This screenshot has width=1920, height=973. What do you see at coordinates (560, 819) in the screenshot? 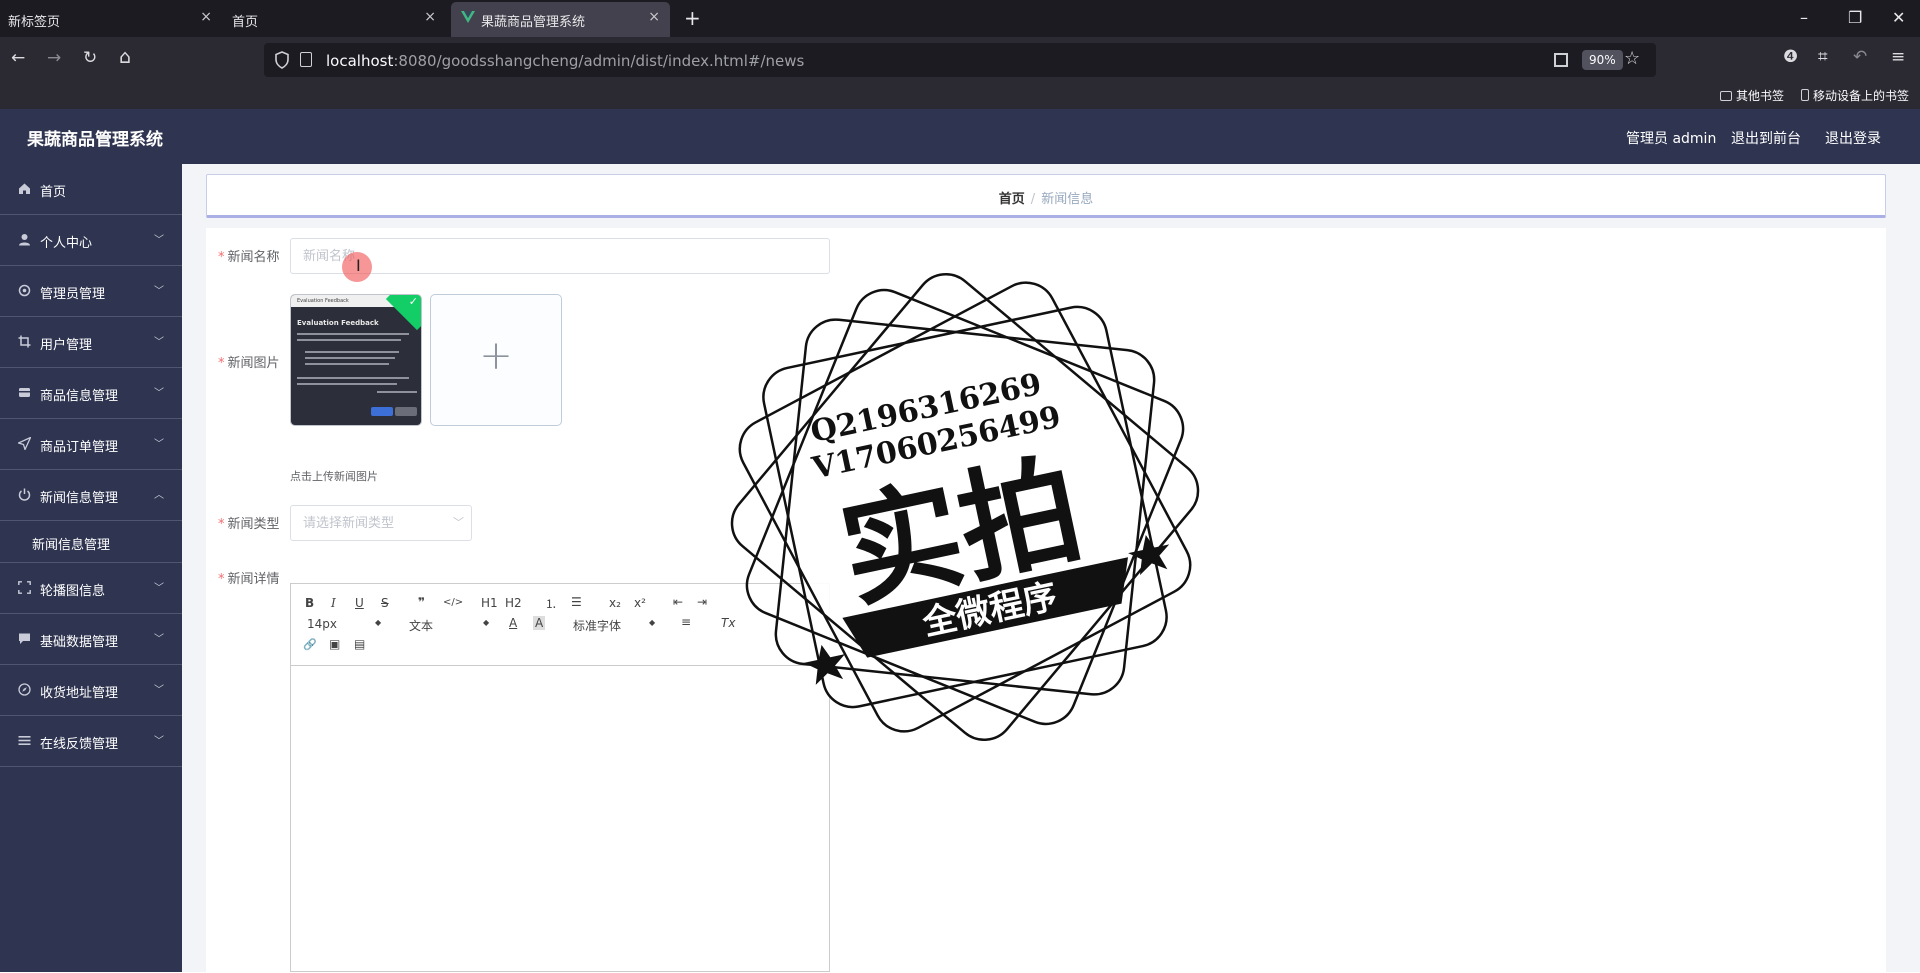
I see `editor-content-area` at bounding box center [560, 819].